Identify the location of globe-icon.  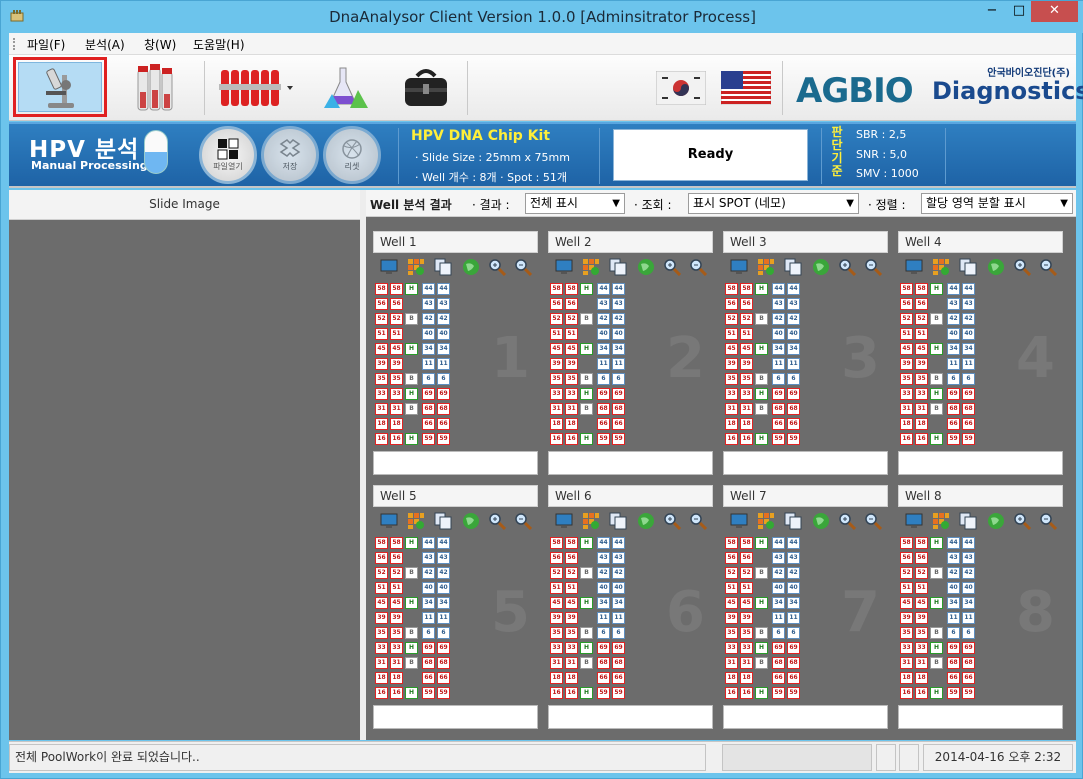
(646, 267).